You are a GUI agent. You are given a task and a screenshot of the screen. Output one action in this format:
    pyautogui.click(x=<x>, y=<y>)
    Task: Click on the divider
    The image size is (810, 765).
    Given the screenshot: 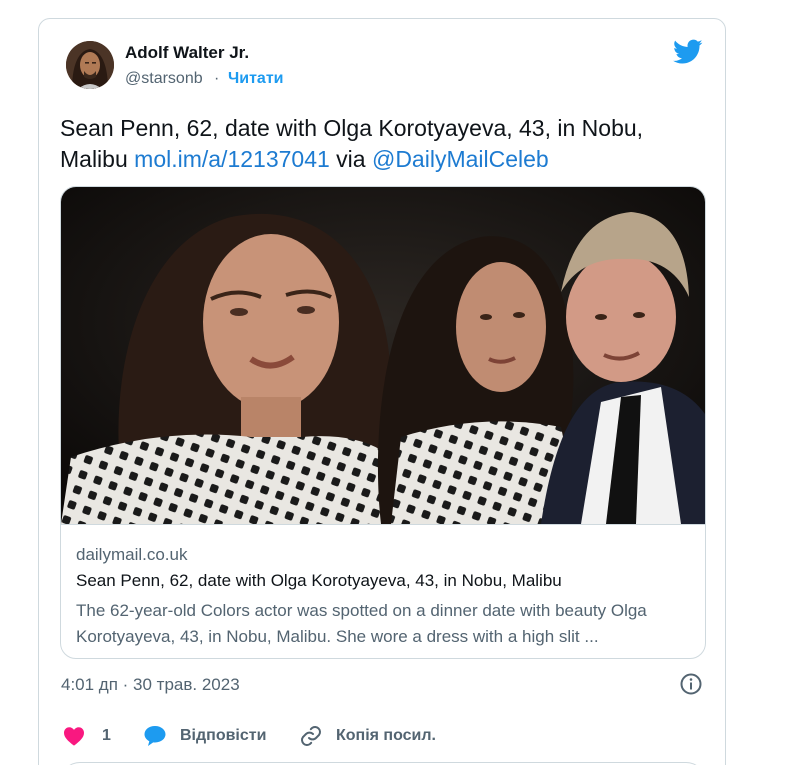 What is the action you would take?
    pyautogui.click(x=383, y=711)
    